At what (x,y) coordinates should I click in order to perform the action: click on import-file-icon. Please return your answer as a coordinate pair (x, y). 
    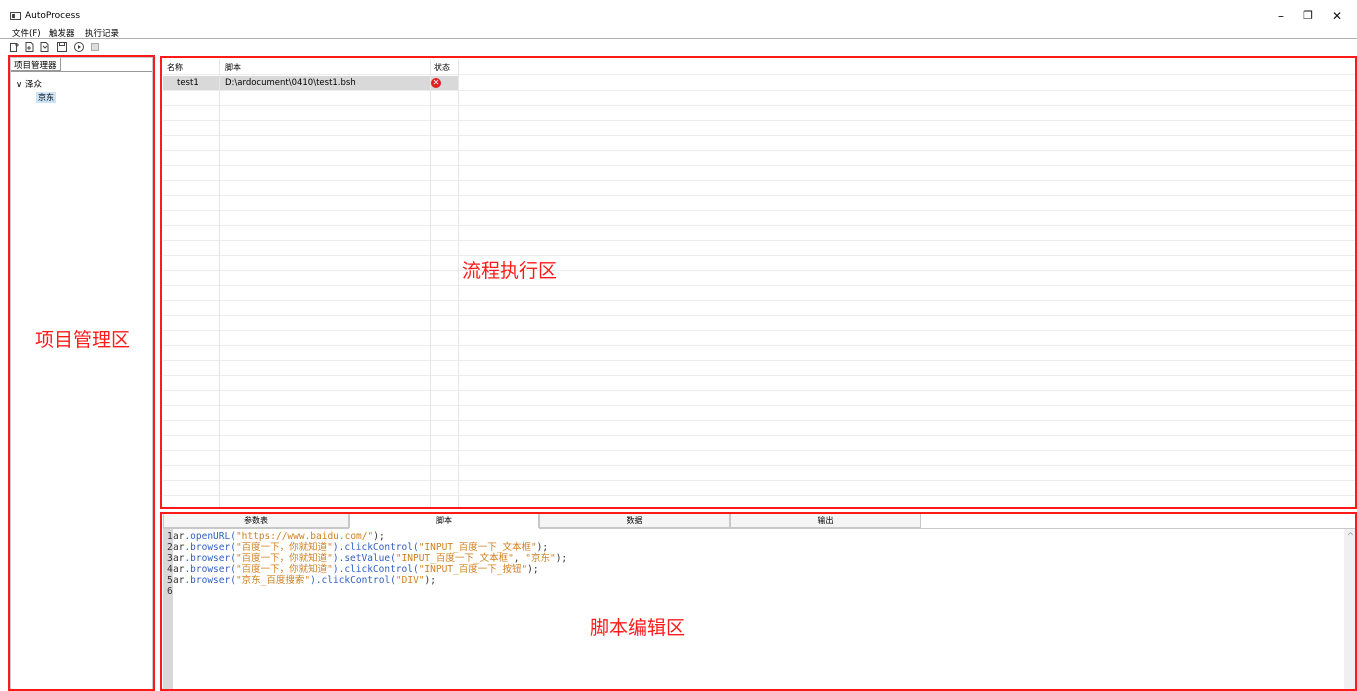
    Looking at the image, I should click on (45, 47).